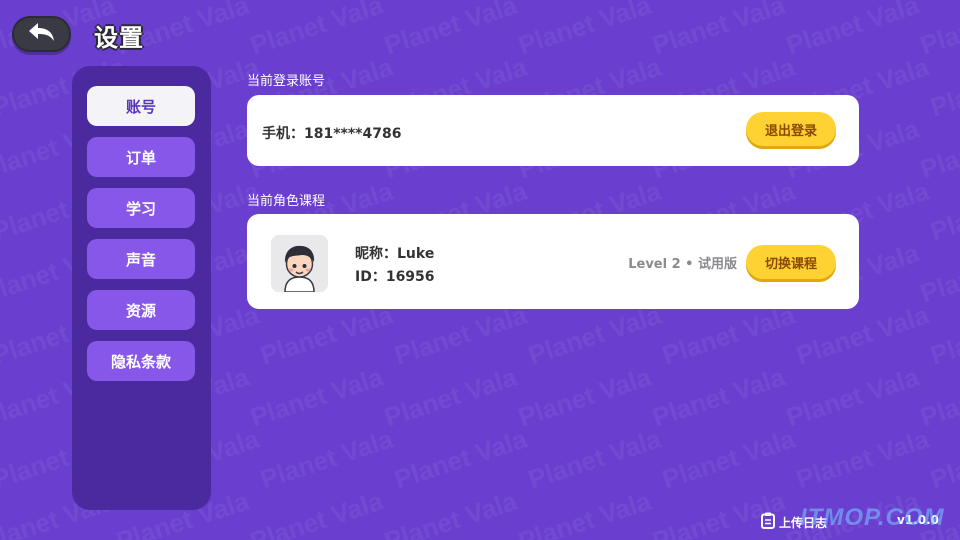  I want to click on back-arrow-icon, so click(42, 34).